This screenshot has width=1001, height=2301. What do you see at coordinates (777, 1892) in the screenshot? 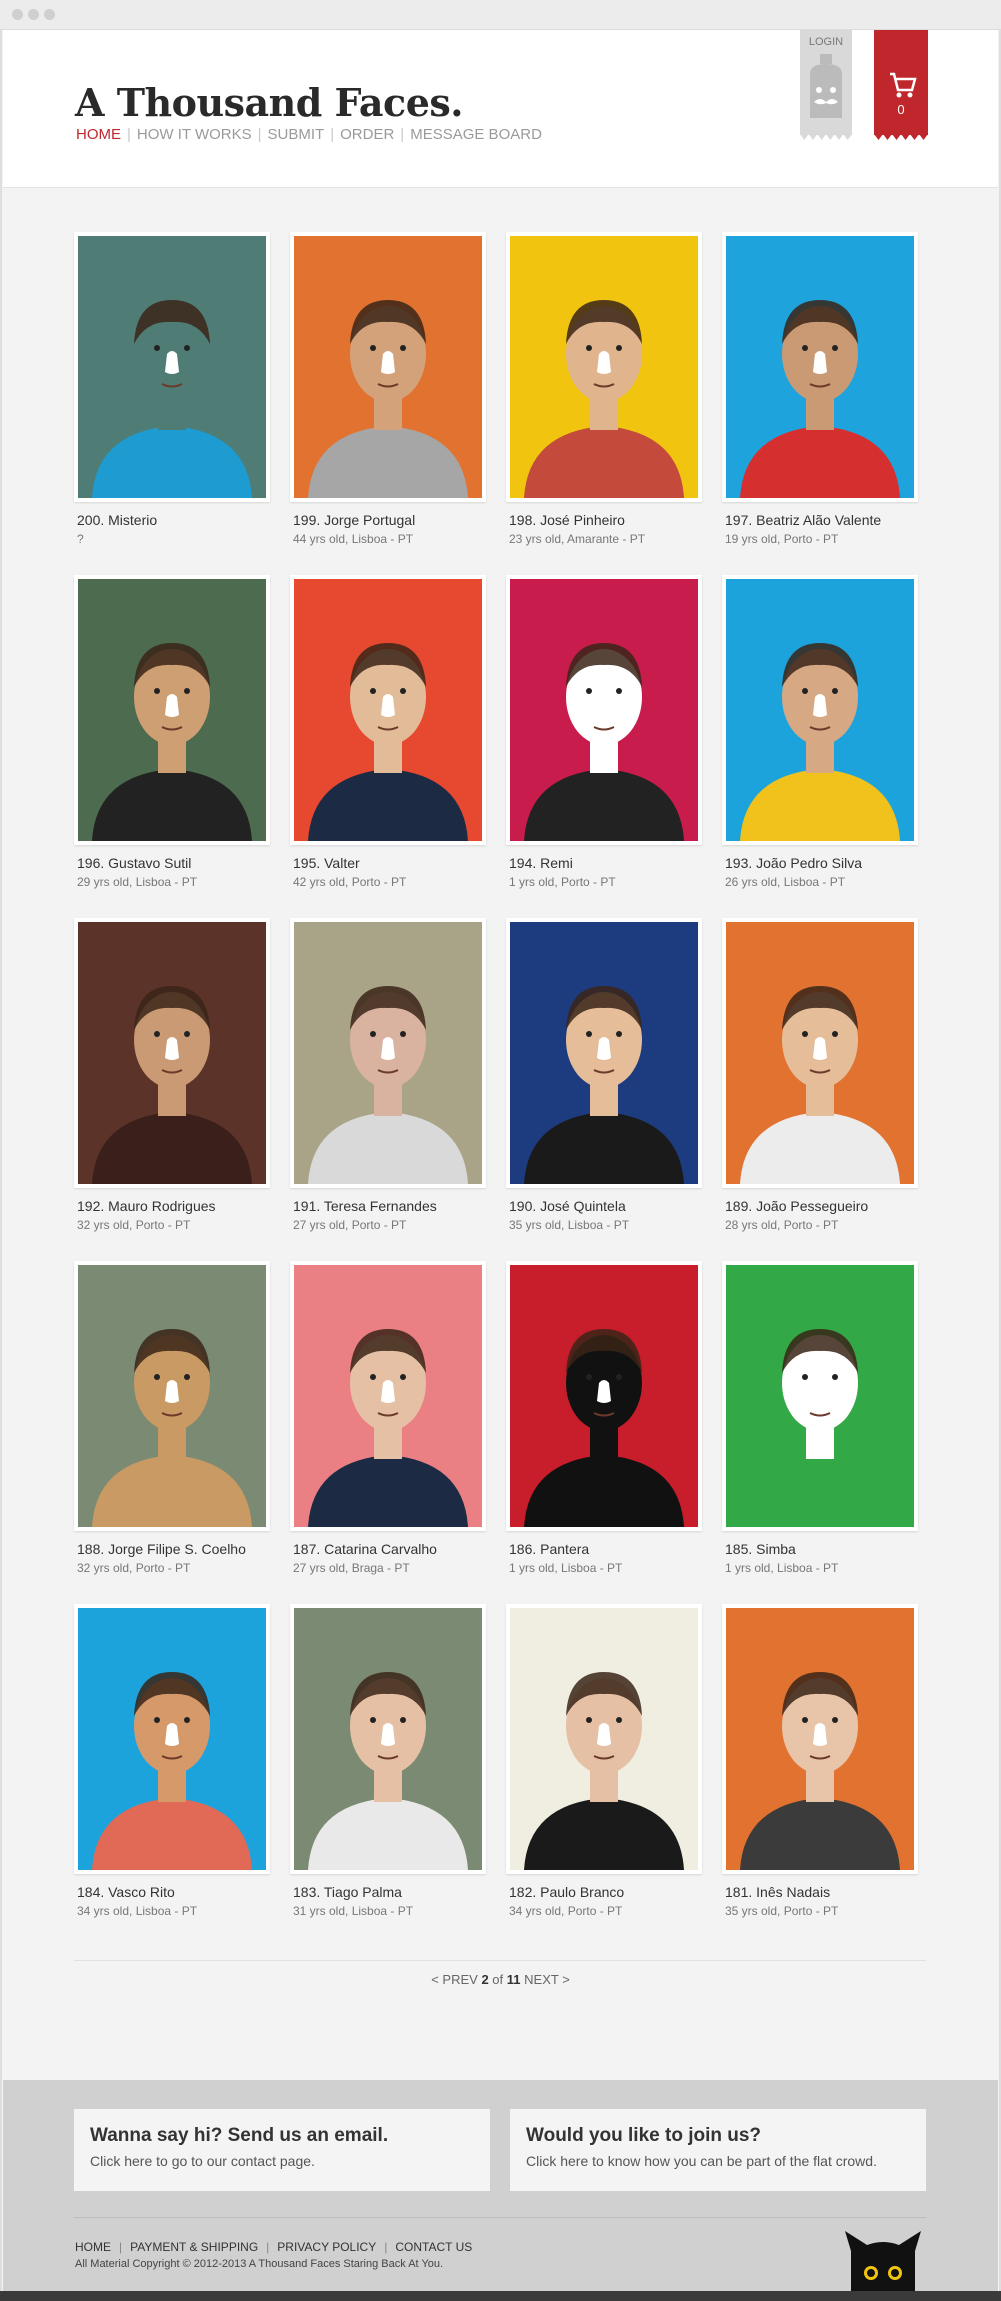
I see `face-name: 181. Inês Nadais` at bounding box center [777, 1892].